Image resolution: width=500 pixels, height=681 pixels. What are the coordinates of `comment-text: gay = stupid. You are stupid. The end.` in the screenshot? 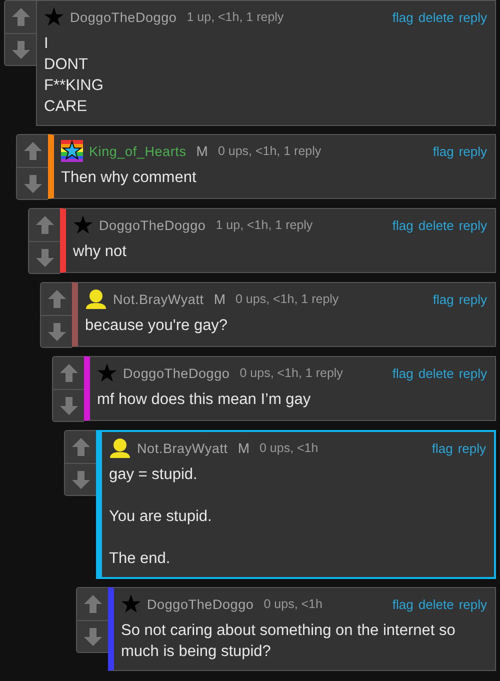 It's located at (161, 517).